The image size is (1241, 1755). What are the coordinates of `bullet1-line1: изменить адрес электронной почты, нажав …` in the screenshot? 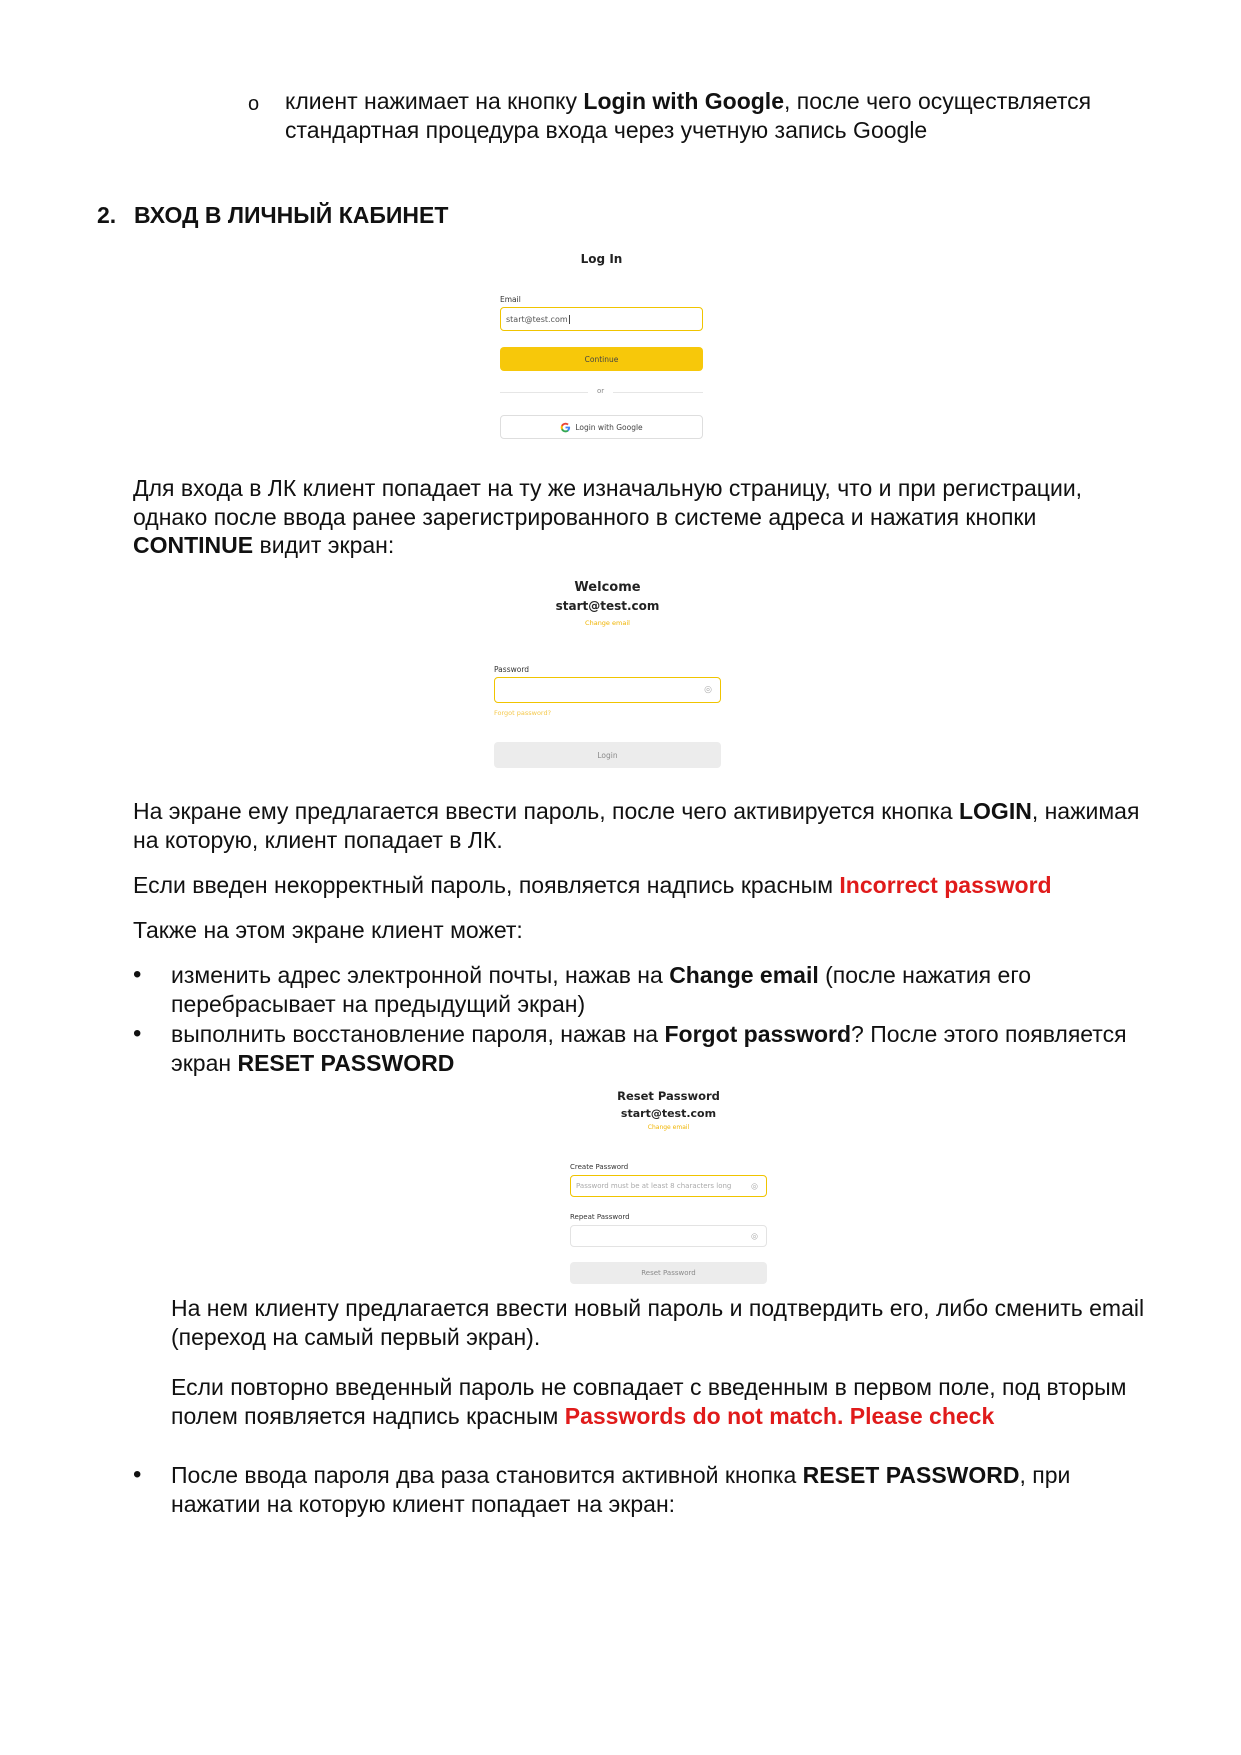 It's located at (601, 975).